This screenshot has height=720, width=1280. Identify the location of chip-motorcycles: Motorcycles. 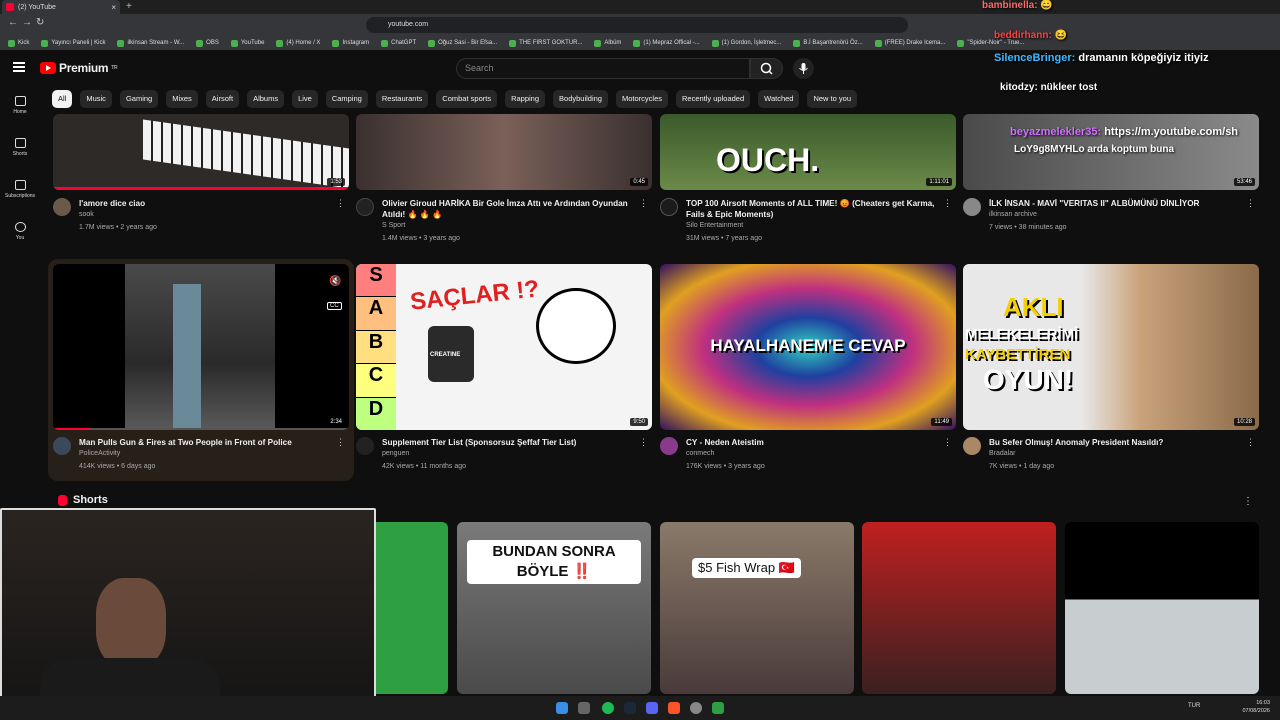
(641, 99).